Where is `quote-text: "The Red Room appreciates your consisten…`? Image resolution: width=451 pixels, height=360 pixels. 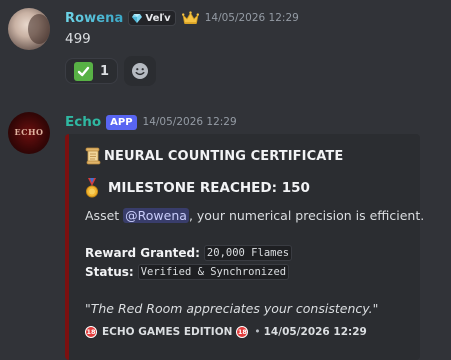
quote-text: "The Red Room appreciates your consisten… is located at coordinates (232, 308).